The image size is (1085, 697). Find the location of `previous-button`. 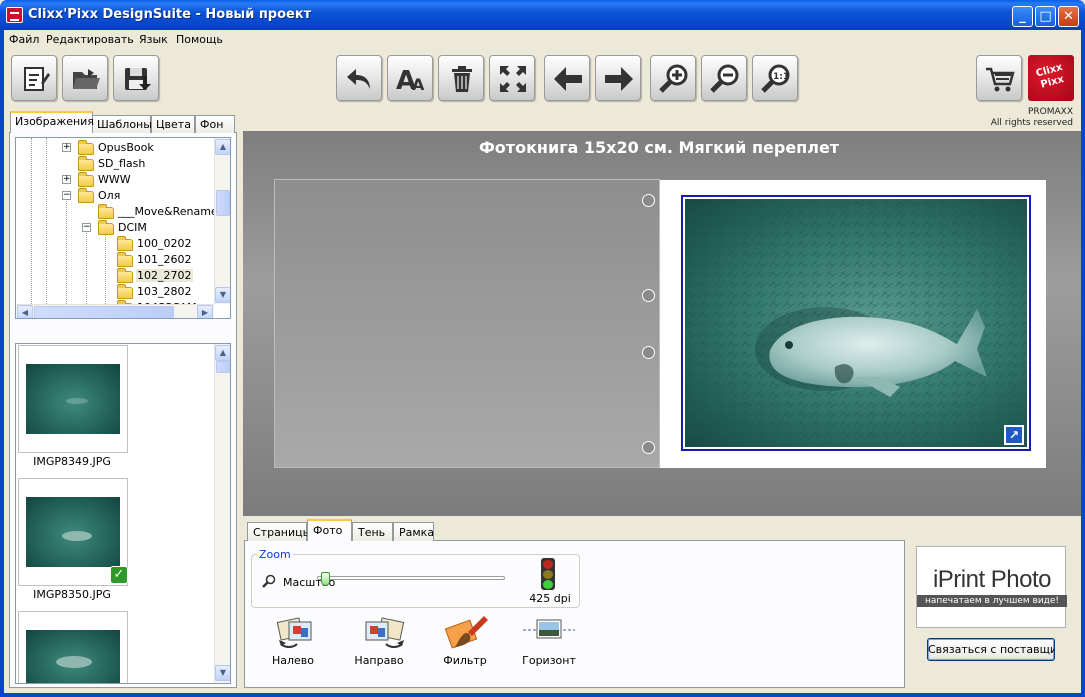

previous-button is located at coordinates (567, 78).